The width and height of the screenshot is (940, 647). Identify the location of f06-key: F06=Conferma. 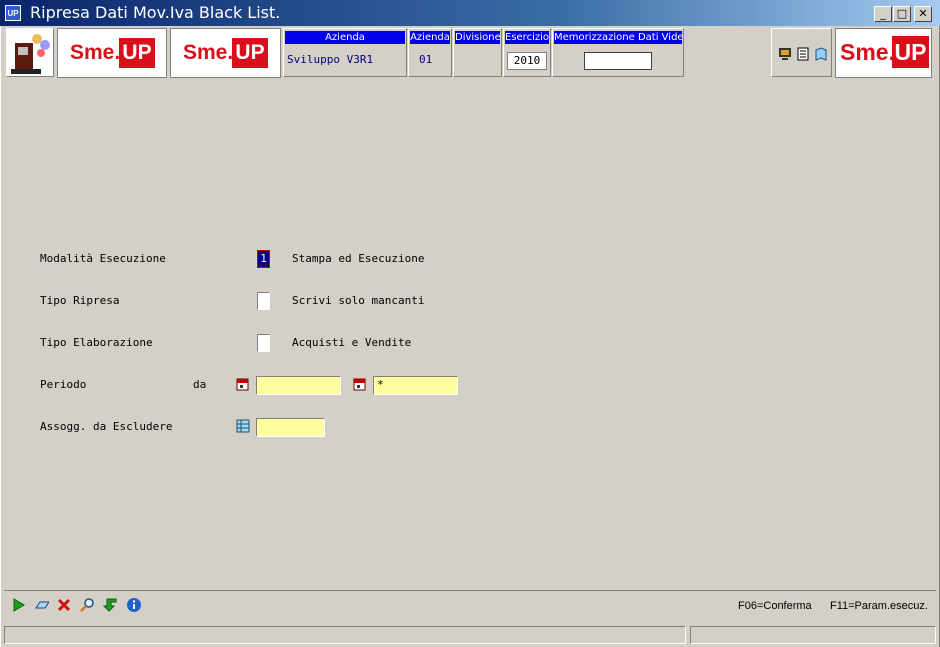
(775, 606).